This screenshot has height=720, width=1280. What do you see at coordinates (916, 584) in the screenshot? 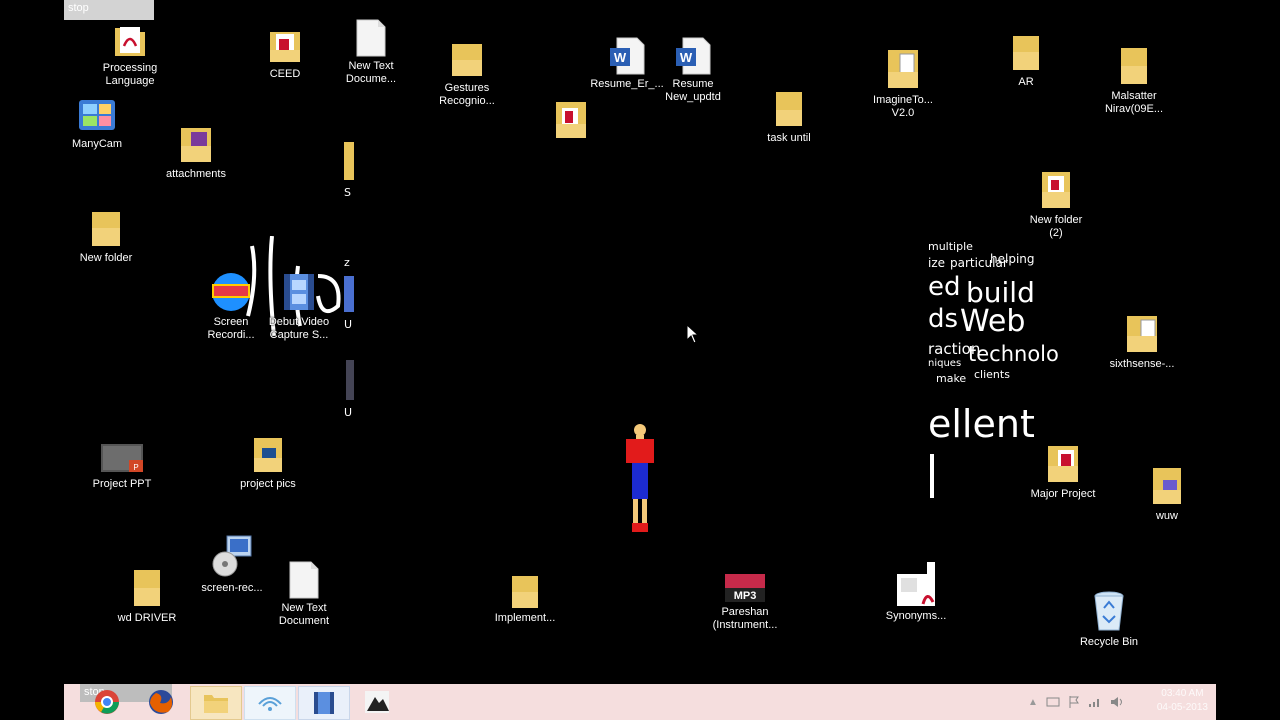
I see `pdf-file-icon` at bounding box center [916, 584].